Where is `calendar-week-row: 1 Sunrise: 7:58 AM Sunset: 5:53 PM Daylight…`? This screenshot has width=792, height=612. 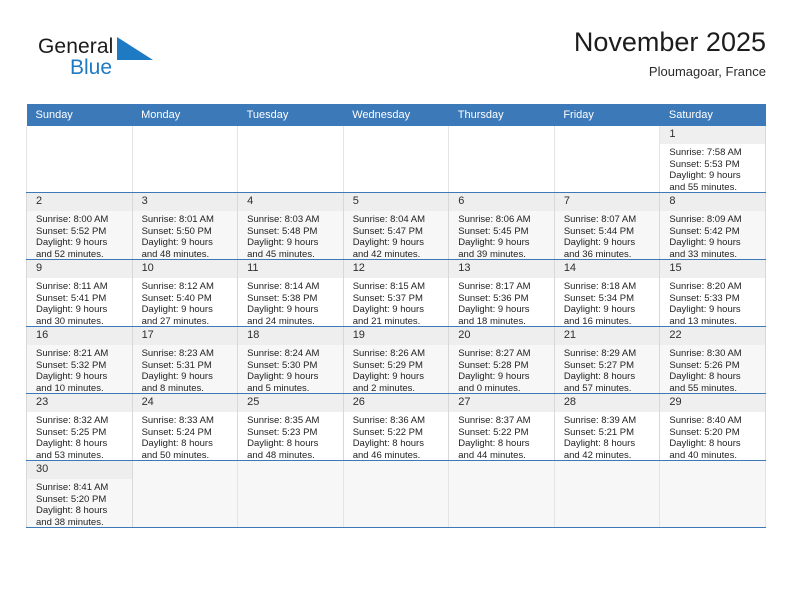
calendar-week-row: 1 Sunrise: 7:58 AM Sunset: 5:53 PM Daylight… is located at coordinates (396, 159).